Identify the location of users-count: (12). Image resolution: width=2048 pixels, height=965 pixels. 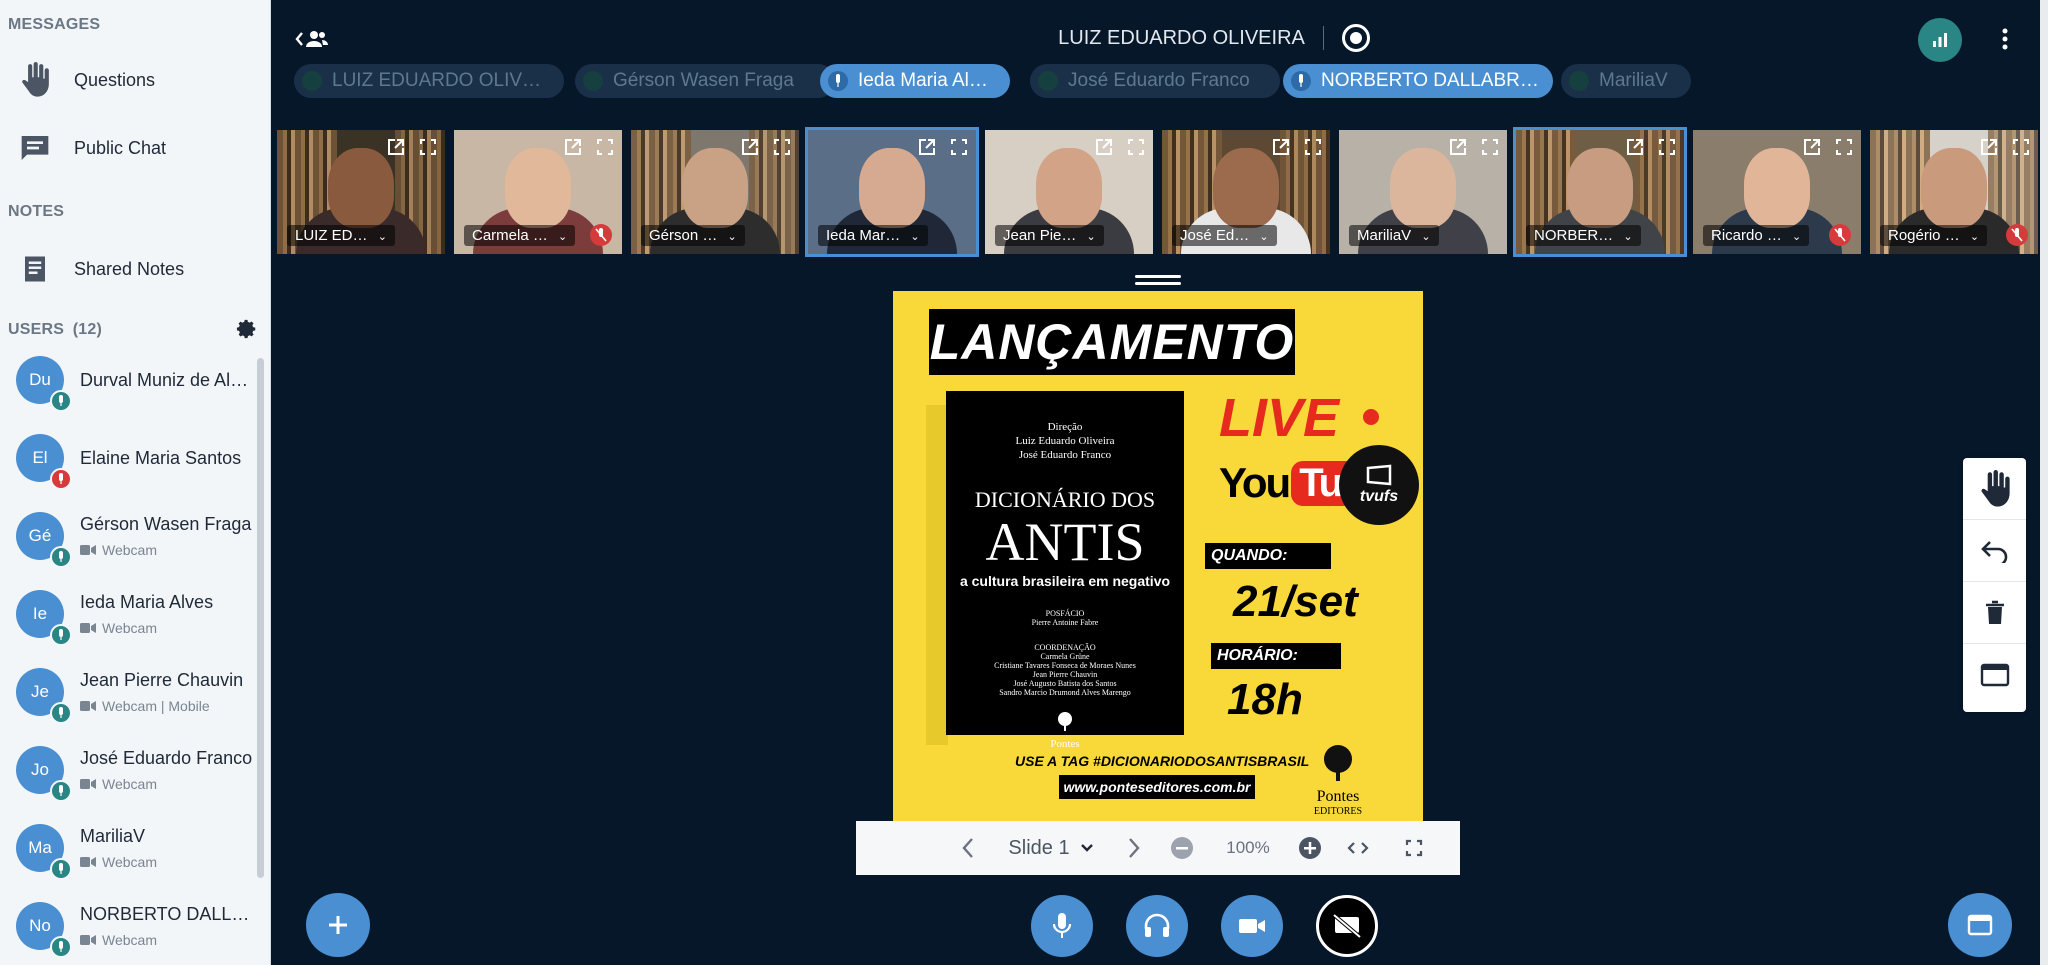
(87, 329).